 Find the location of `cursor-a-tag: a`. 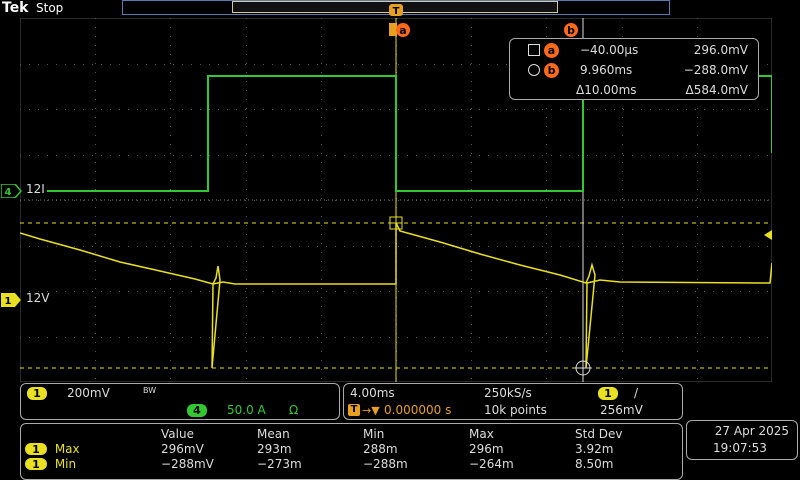

cursor-a-tag: a is located at coordinates (400, 32).